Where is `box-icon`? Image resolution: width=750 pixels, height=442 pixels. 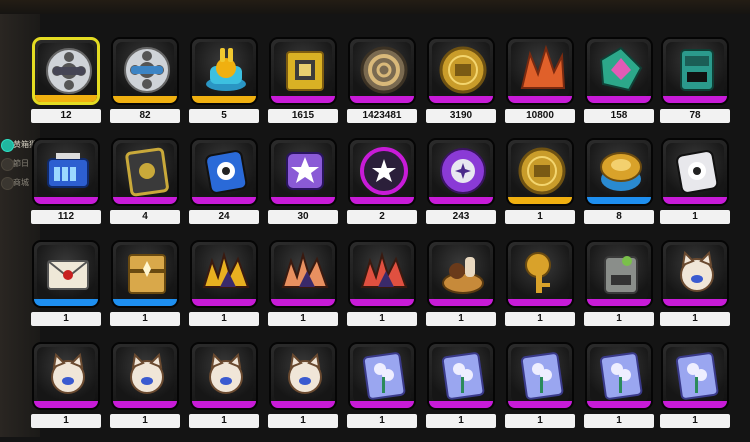
box-icon is located at coordinates (697, 70).